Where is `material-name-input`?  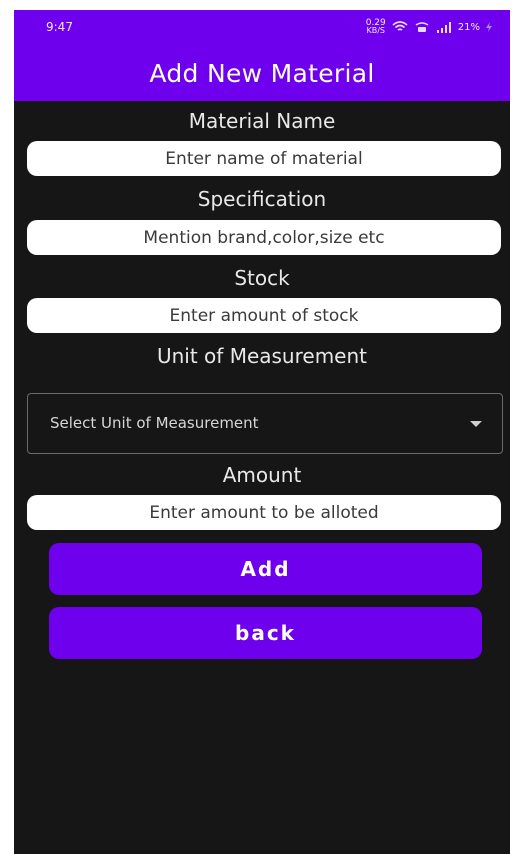 material-name-input is located at coordinates (264, 158).